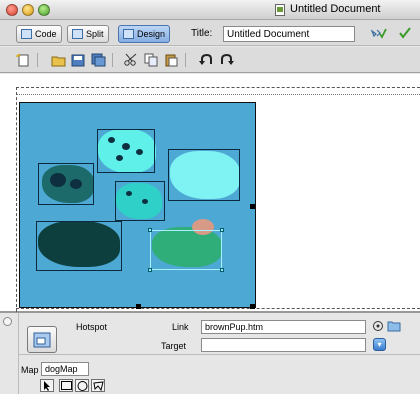  What do you see at coordinates (180, 327) in the screenshot?
I see `link-label: Link` at bounding box center [180, 327].